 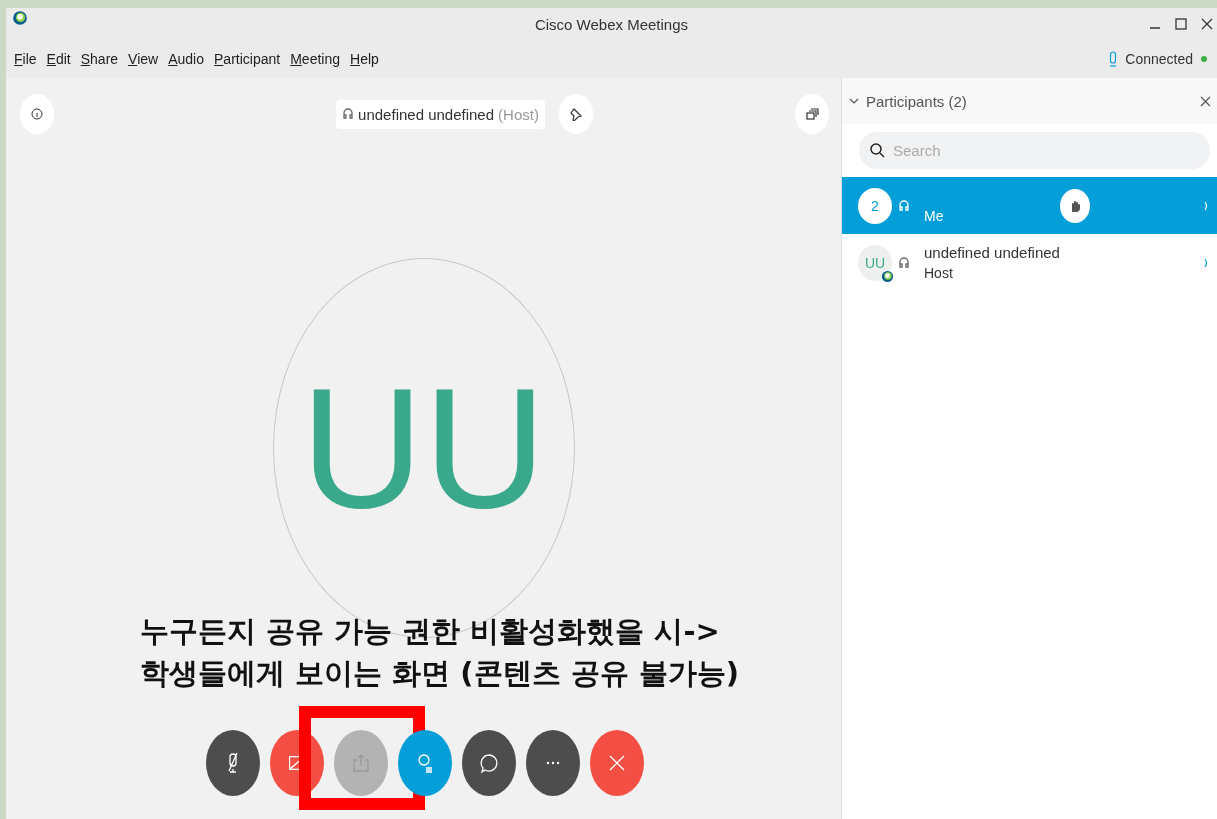 What do you see at coordinates (186, 59) in the screenshot?
I see `menu-item: Audio` at bounding box center [186, 59].